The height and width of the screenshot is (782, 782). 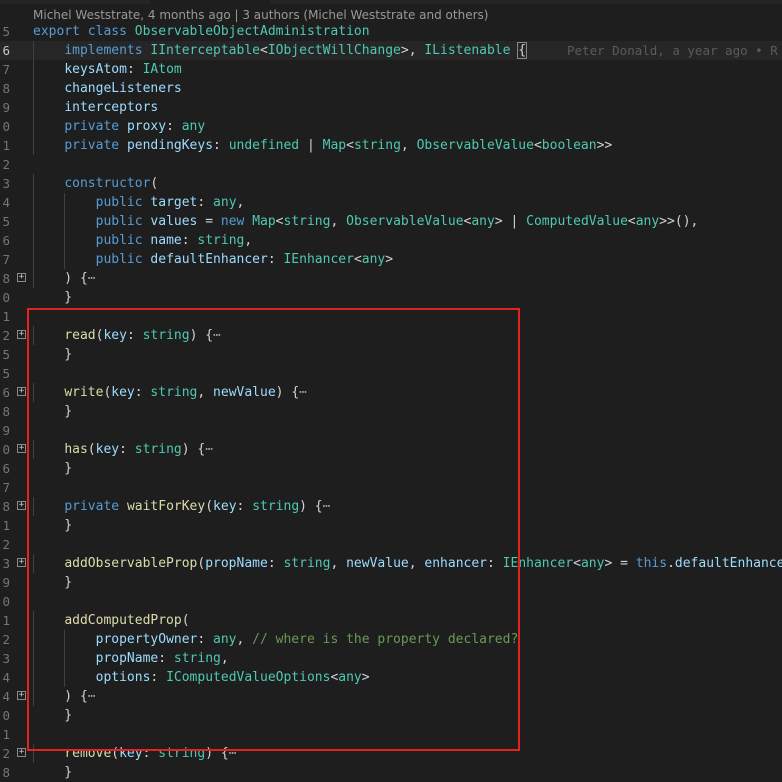 I want to click on code-token: keysAtom, so click(x=95, y=69).